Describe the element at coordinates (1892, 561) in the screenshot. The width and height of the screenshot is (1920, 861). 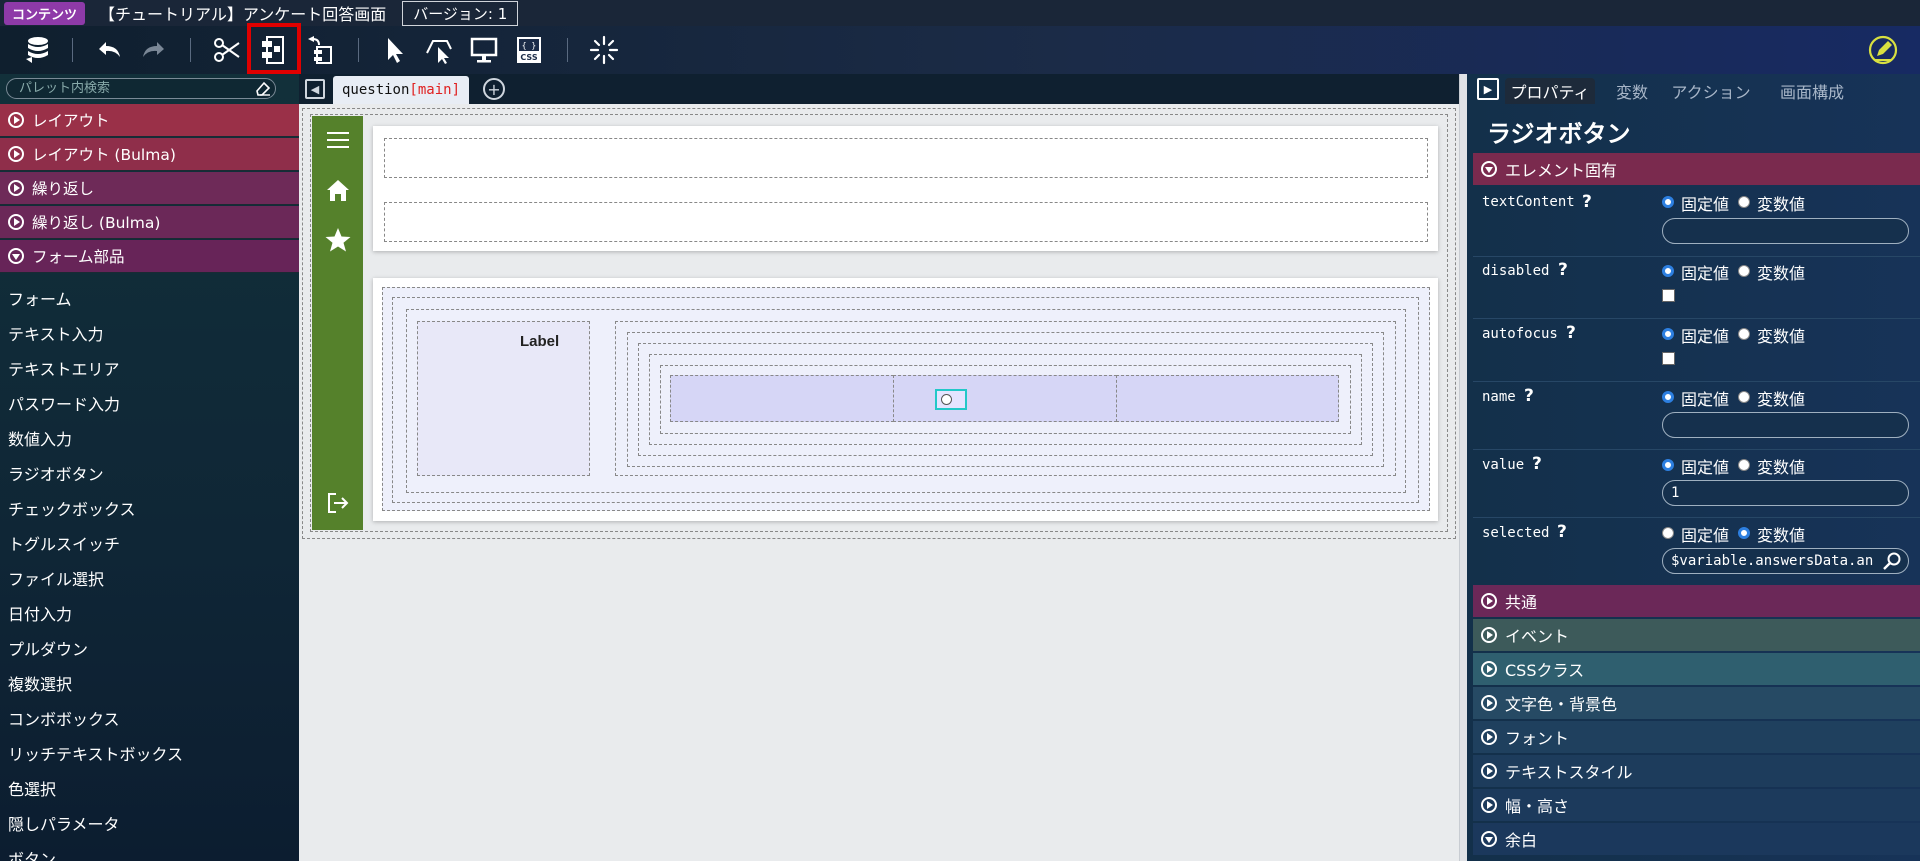
I see `search-icon` at that location.